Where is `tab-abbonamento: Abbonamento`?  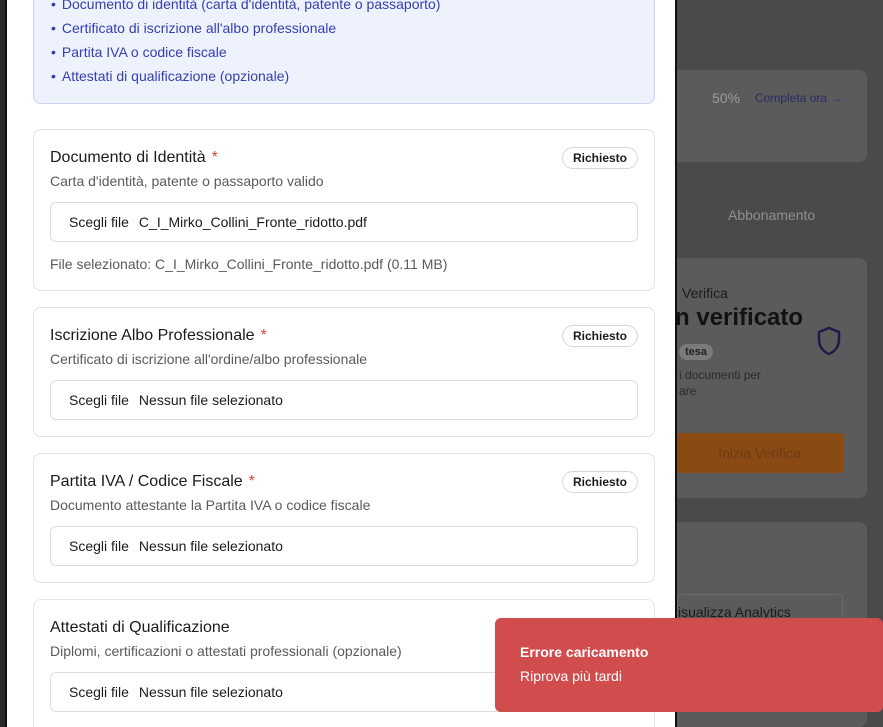 tab-abbonamento: Abbonamento is located at coordinates (771, 215).